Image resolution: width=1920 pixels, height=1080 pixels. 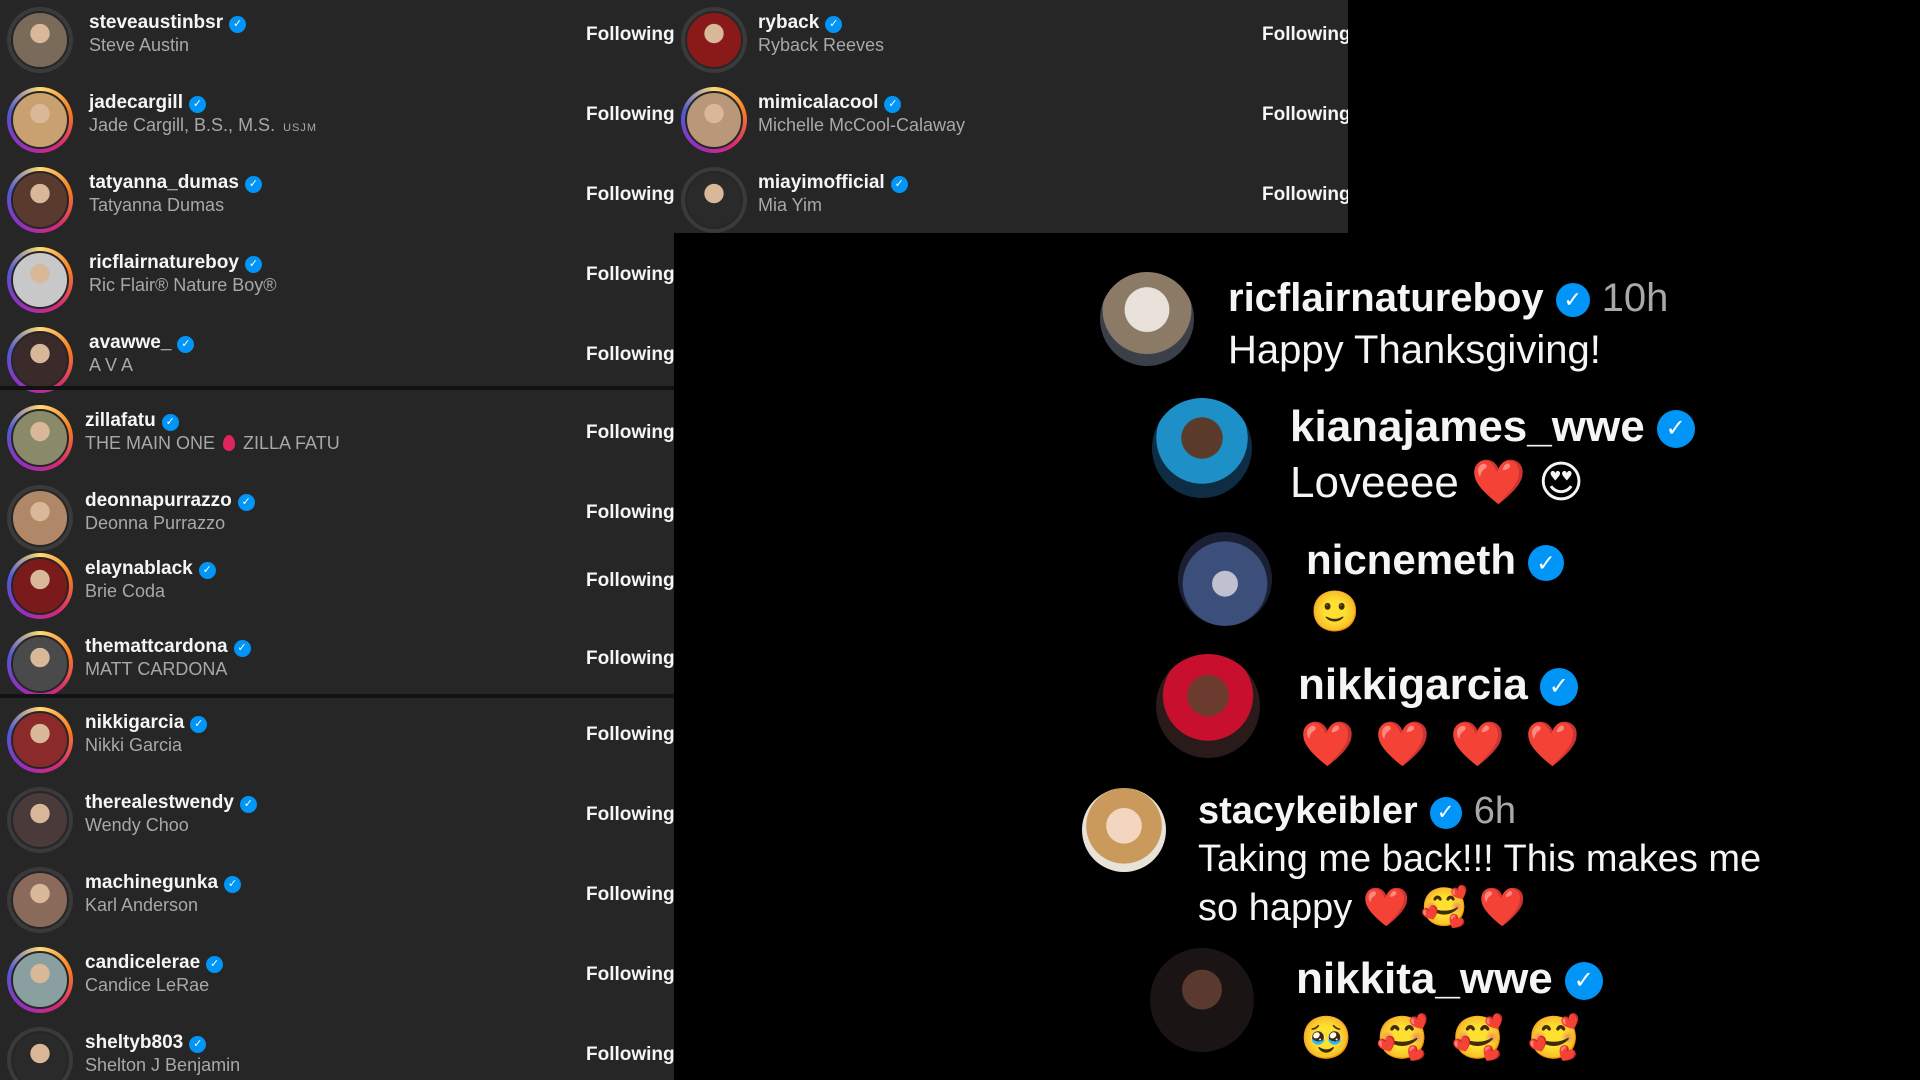 I want to click on comment-username-text: stacykeibler, so click(x=1308, y=811).